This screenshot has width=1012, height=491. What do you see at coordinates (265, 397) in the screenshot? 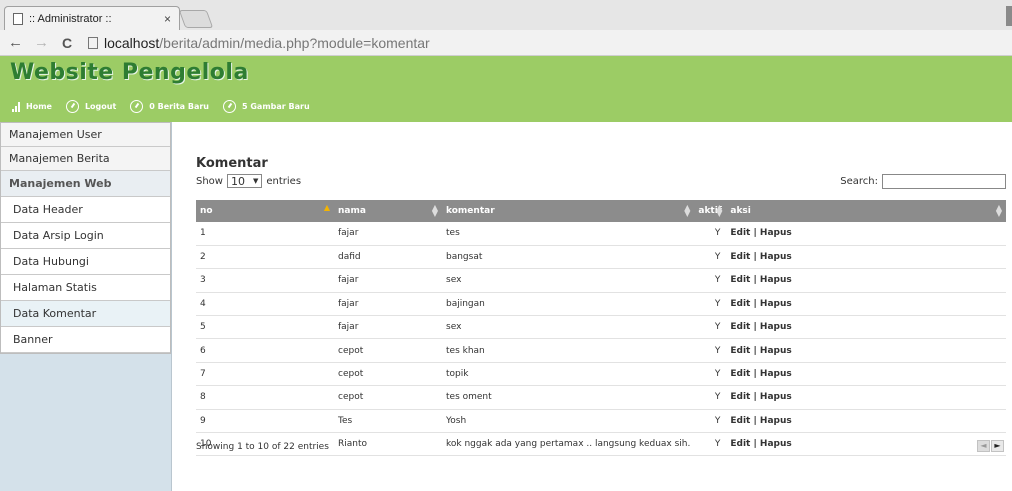
I see `cell-no: 8` at bounding box center [265, 397].